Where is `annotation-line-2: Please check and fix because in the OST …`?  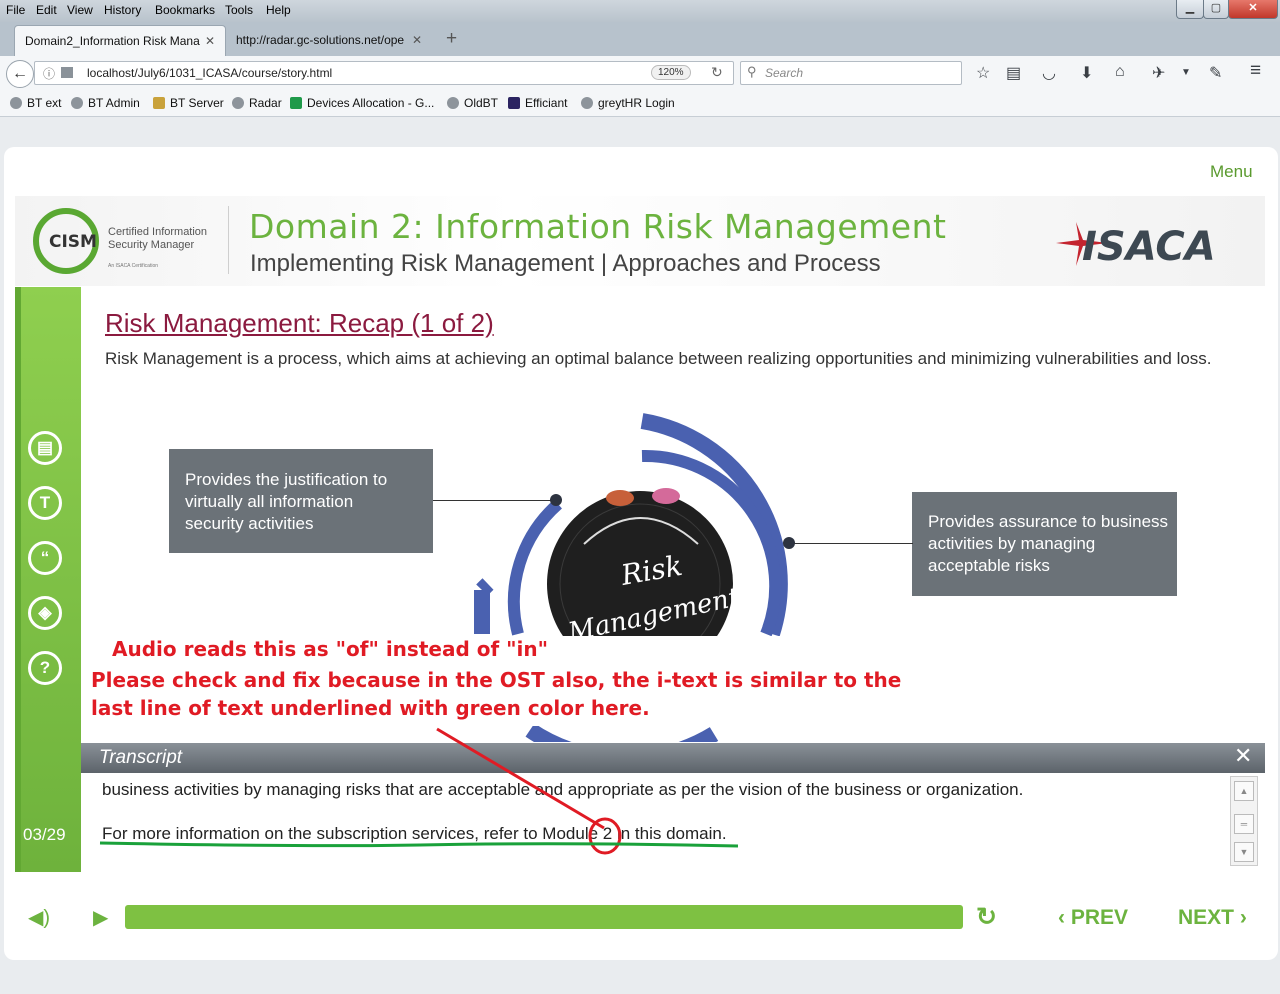 annotation-line-2: Please check and fix because in the OST … is located at coordinates (496, 680).